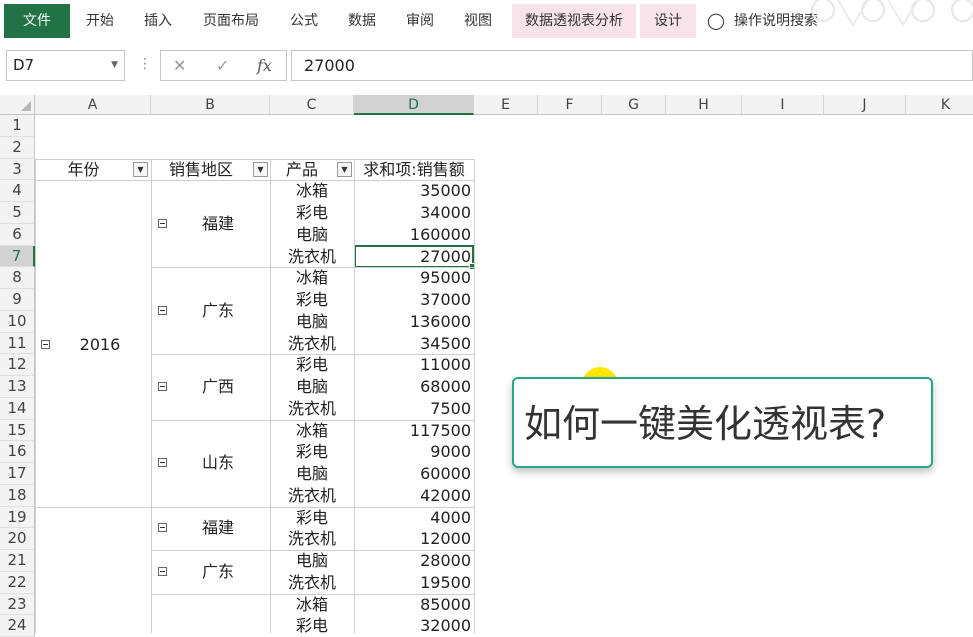 The width and height of the screenshot is (973, 637). What do you see at coordinates (414, 626) in the screenshot?
I see `pivot-value: 32000` at bounding box center [414, 626].